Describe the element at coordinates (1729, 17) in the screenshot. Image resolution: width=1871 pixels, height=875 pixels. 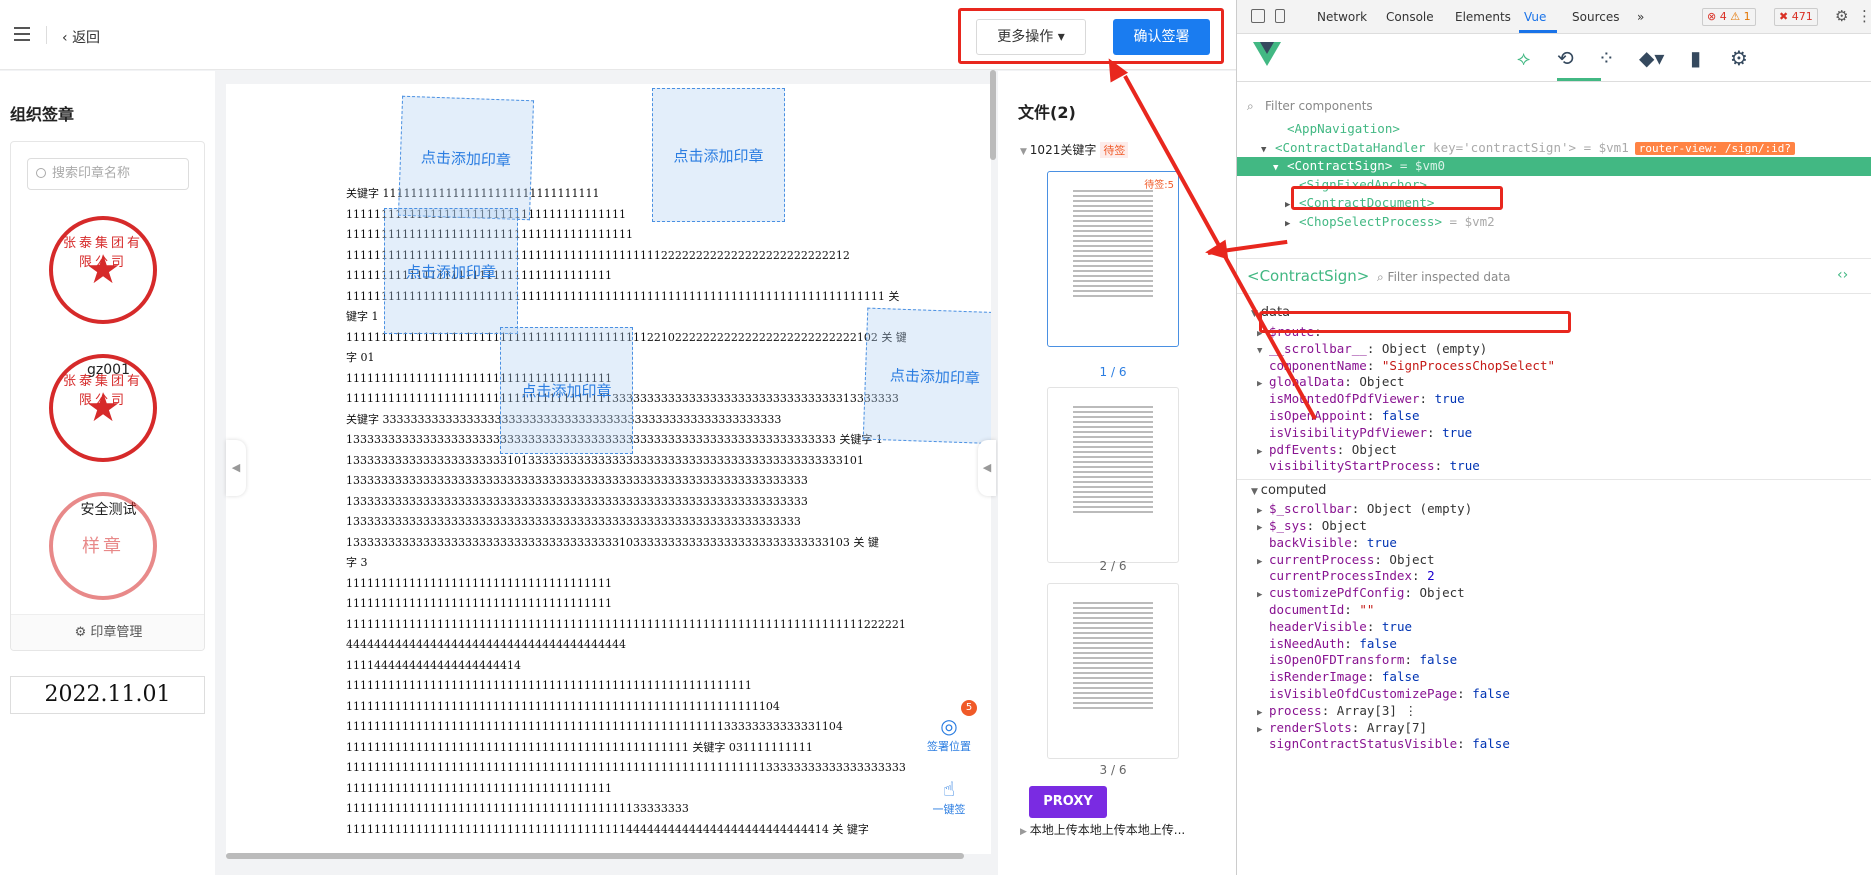
I see `error-warning-counter: ⊗ 4 ⚠ 1` at that location.